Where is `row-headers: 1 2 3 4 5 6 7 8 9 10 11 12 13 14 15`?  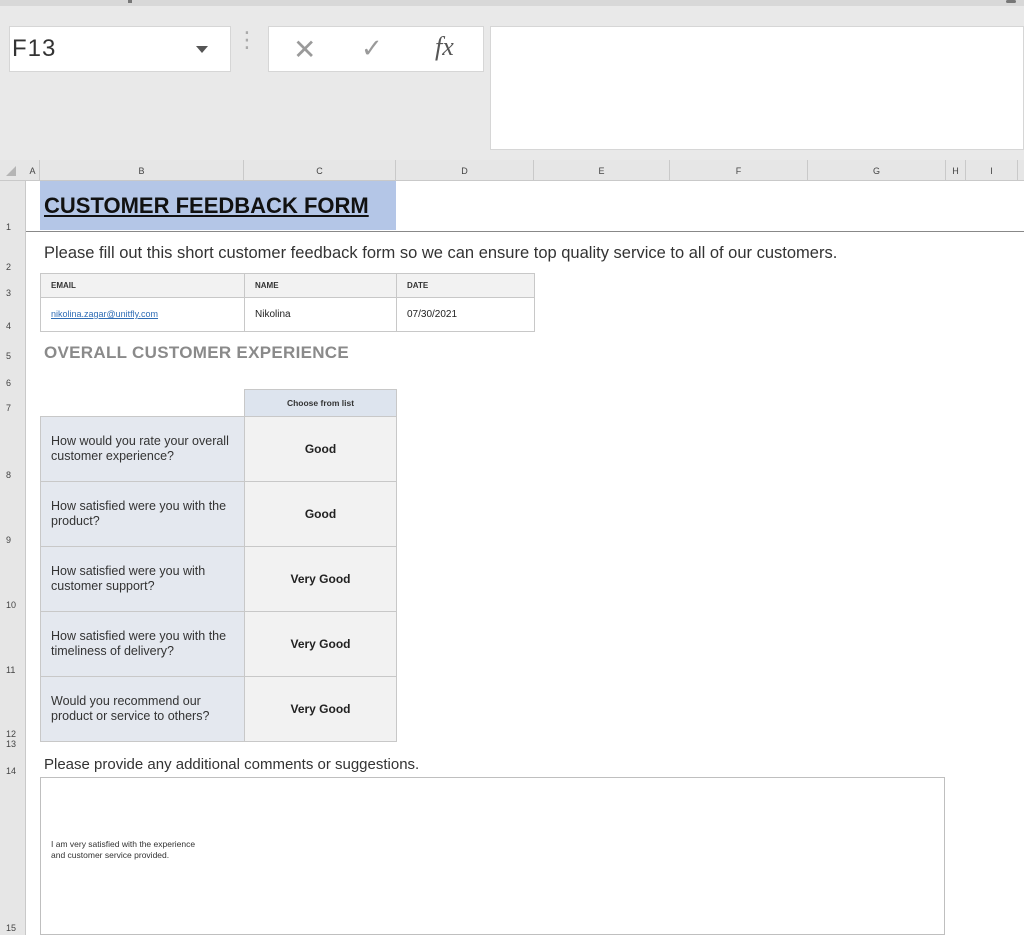
row-headers: 1 2 3 4 5 6 7 8 9 10 11 12 13 14 15 is located at coordinates (13, 558).